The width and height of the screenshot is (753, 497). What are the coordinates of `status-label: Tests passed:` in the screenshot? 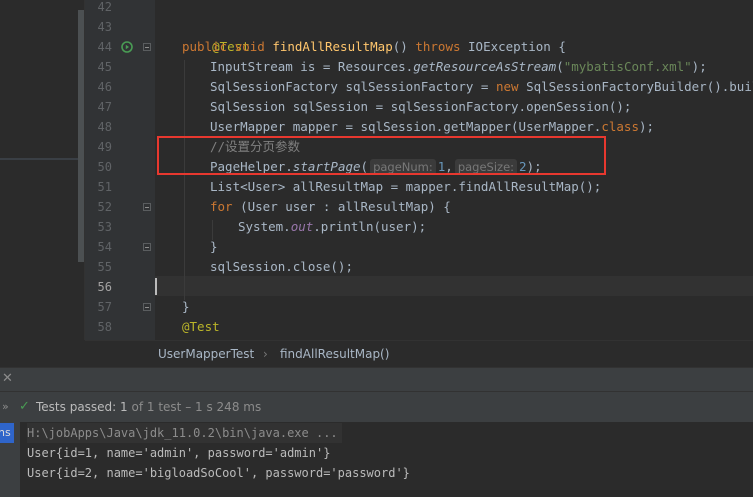 It's located at (76, 407).